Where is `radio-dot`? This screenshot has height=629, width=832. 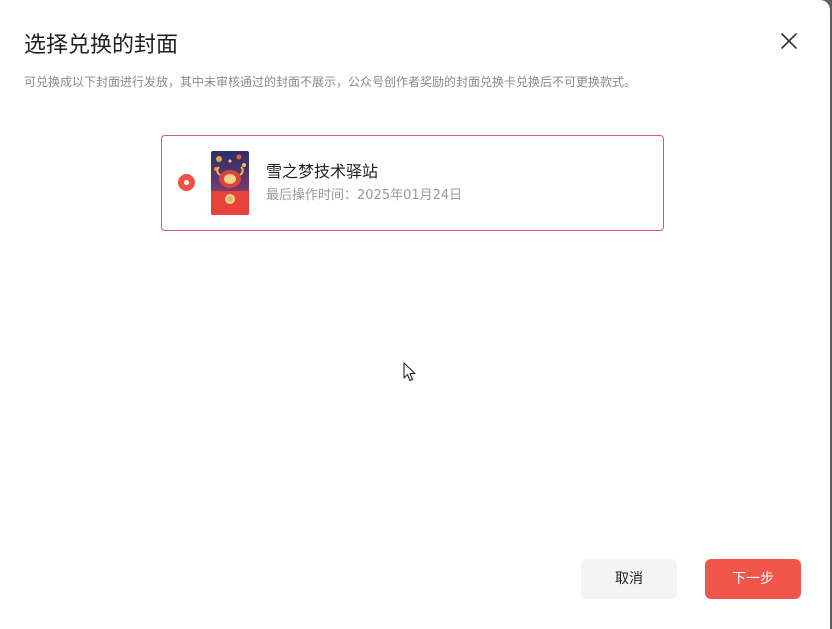
radio-dot is located at coordinates (186, 182).